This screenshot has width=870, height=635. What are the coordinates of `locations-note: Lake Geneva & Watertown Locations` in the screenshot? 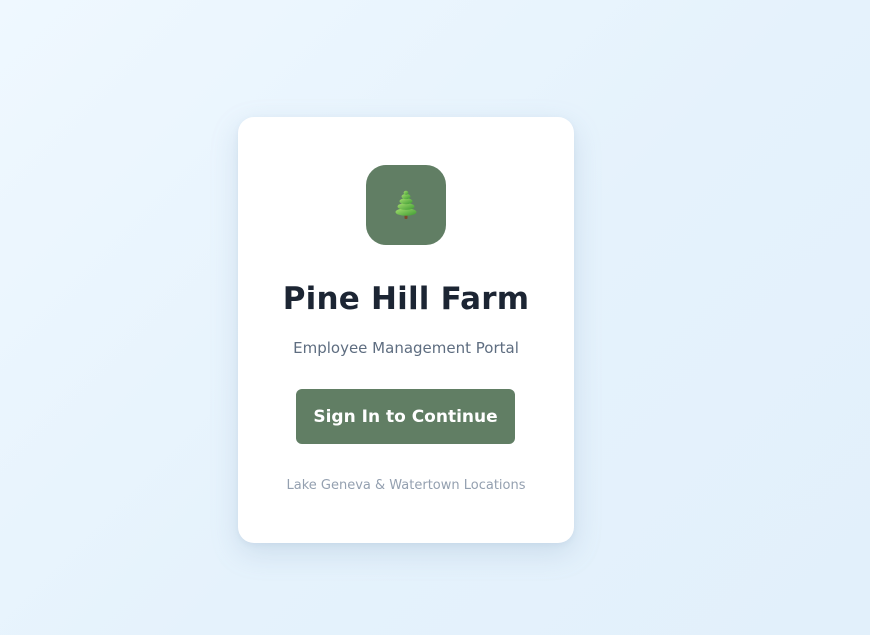 It's located at (406, 485).